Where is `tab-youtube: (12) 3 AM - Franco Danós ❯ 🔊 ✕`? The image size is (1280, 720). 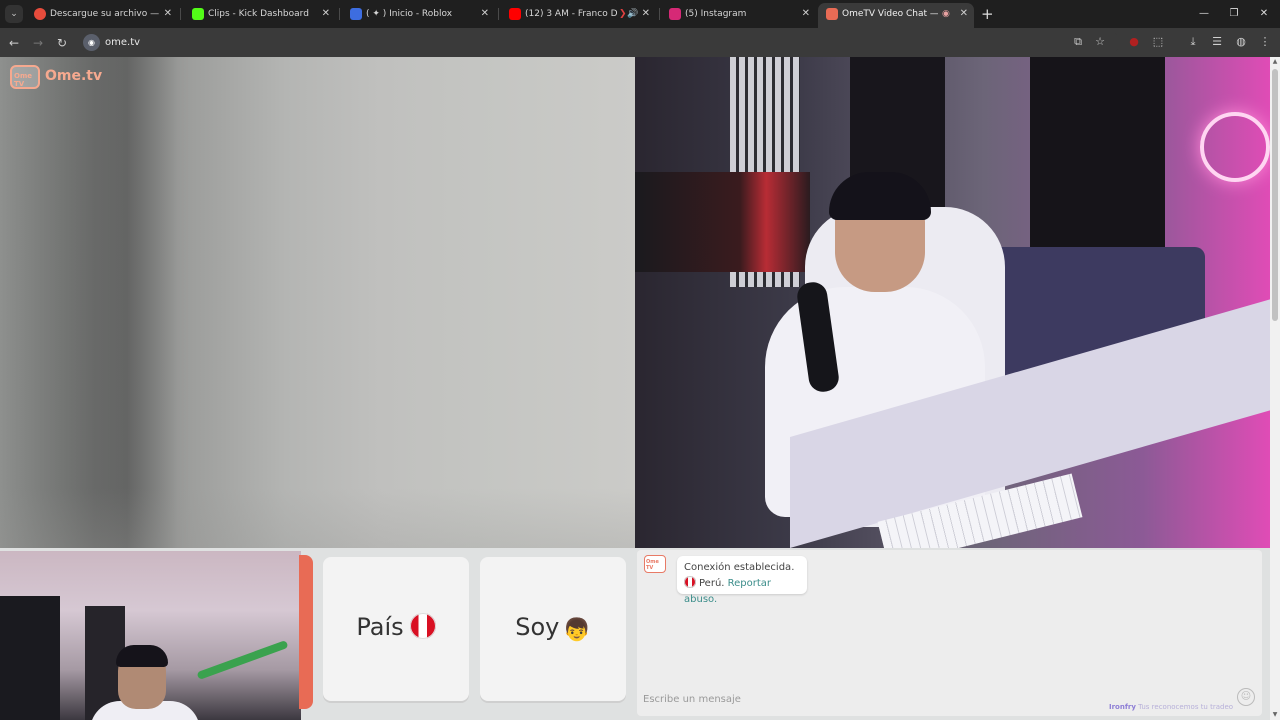 tab-youtube: (12) 3 AM - Franco Danós ❯ 🔊 ✕ is located at coordinates (578, 14).